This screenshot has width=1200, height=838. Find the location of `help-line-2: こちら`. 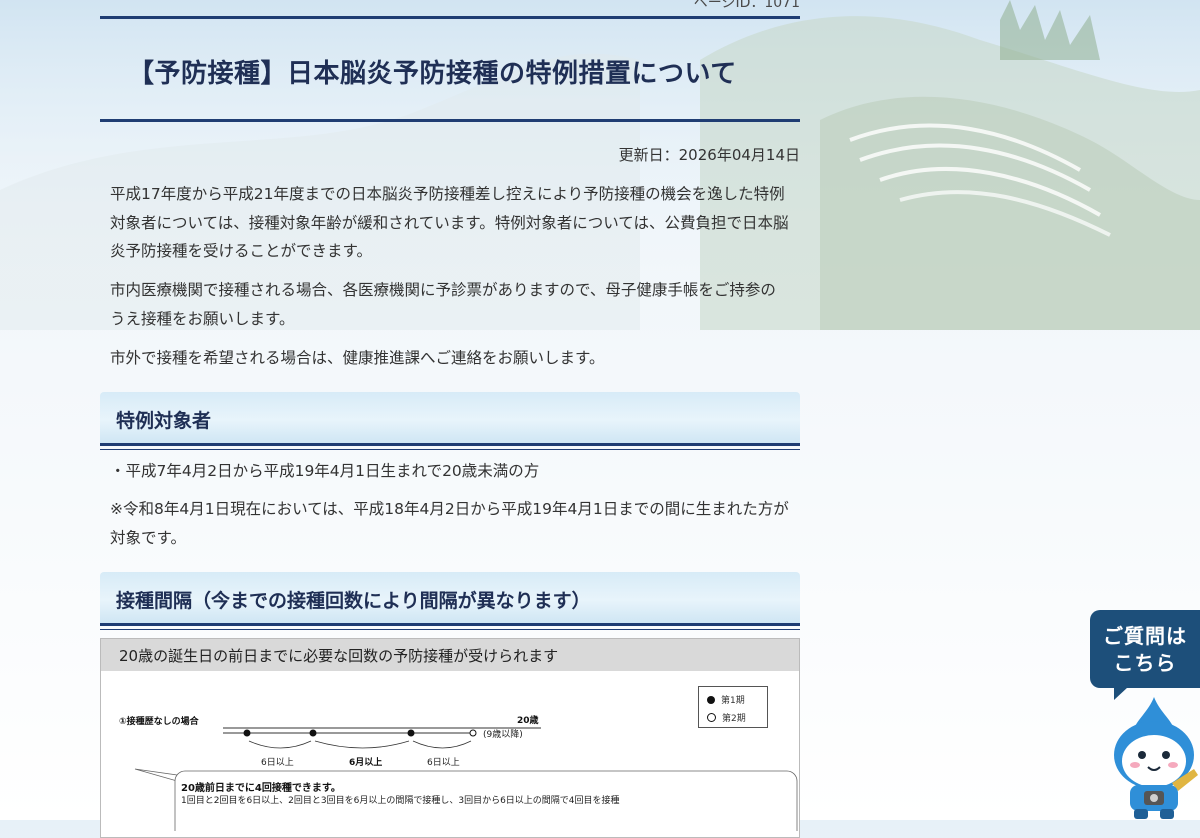

help-line-2: こちら is located at coordinates (1145, 663).